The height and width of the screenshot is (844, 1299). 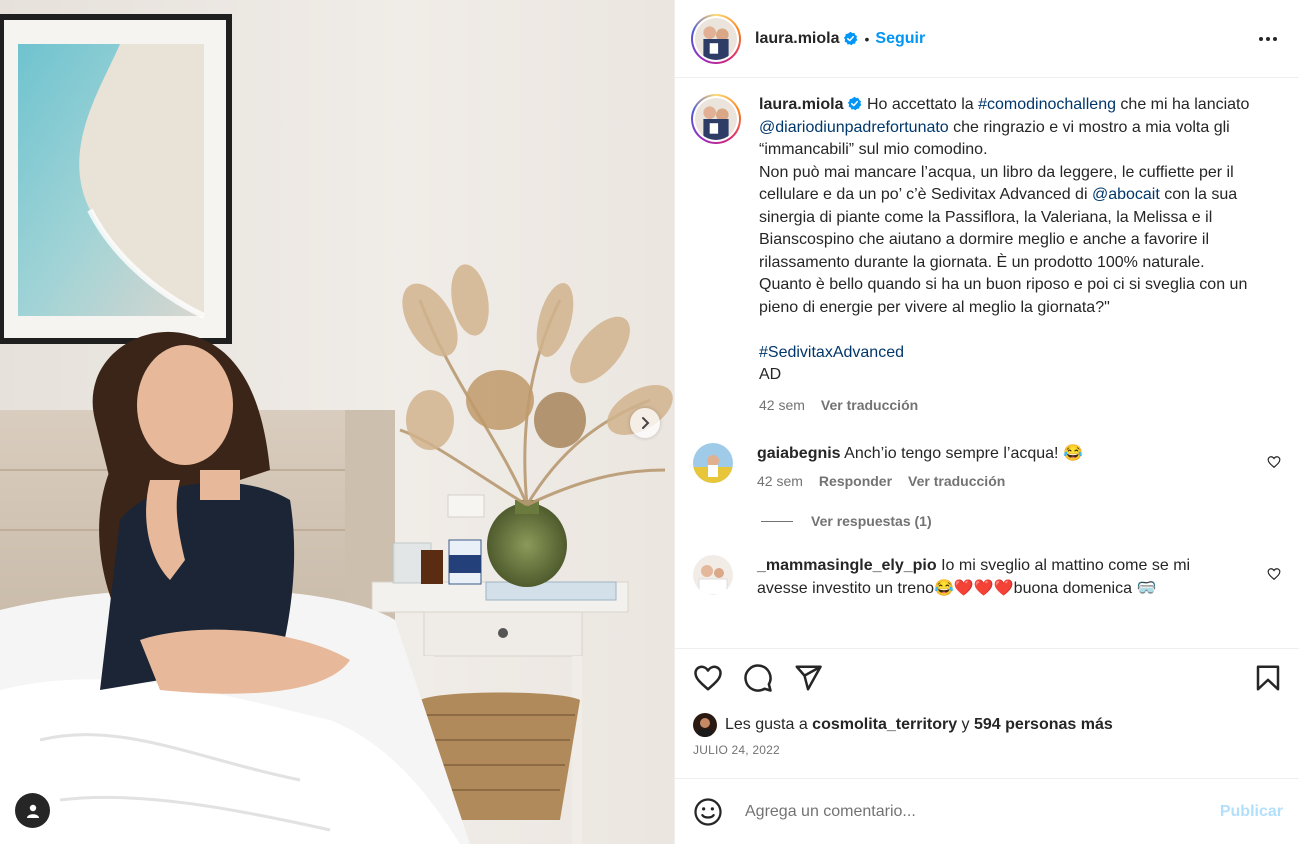 I want to click on chevron-right-icon, so click(x=646, y=423).